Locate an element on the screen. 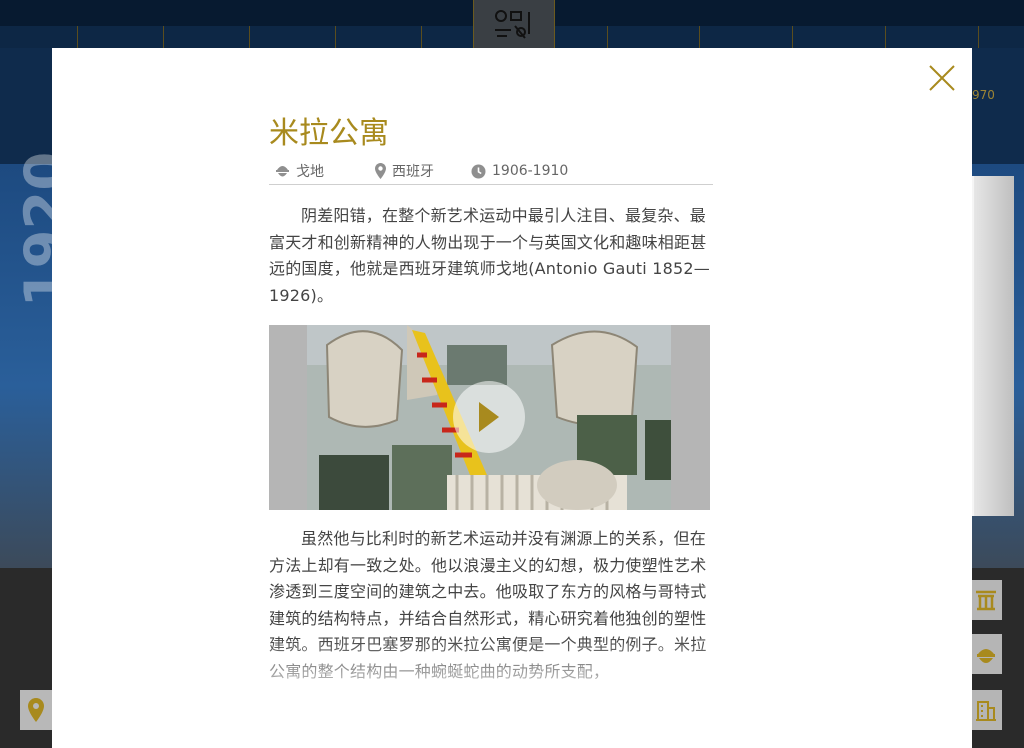 This screenshot has height=748, width=1024. site-logo is located at coordinates (514, 24).